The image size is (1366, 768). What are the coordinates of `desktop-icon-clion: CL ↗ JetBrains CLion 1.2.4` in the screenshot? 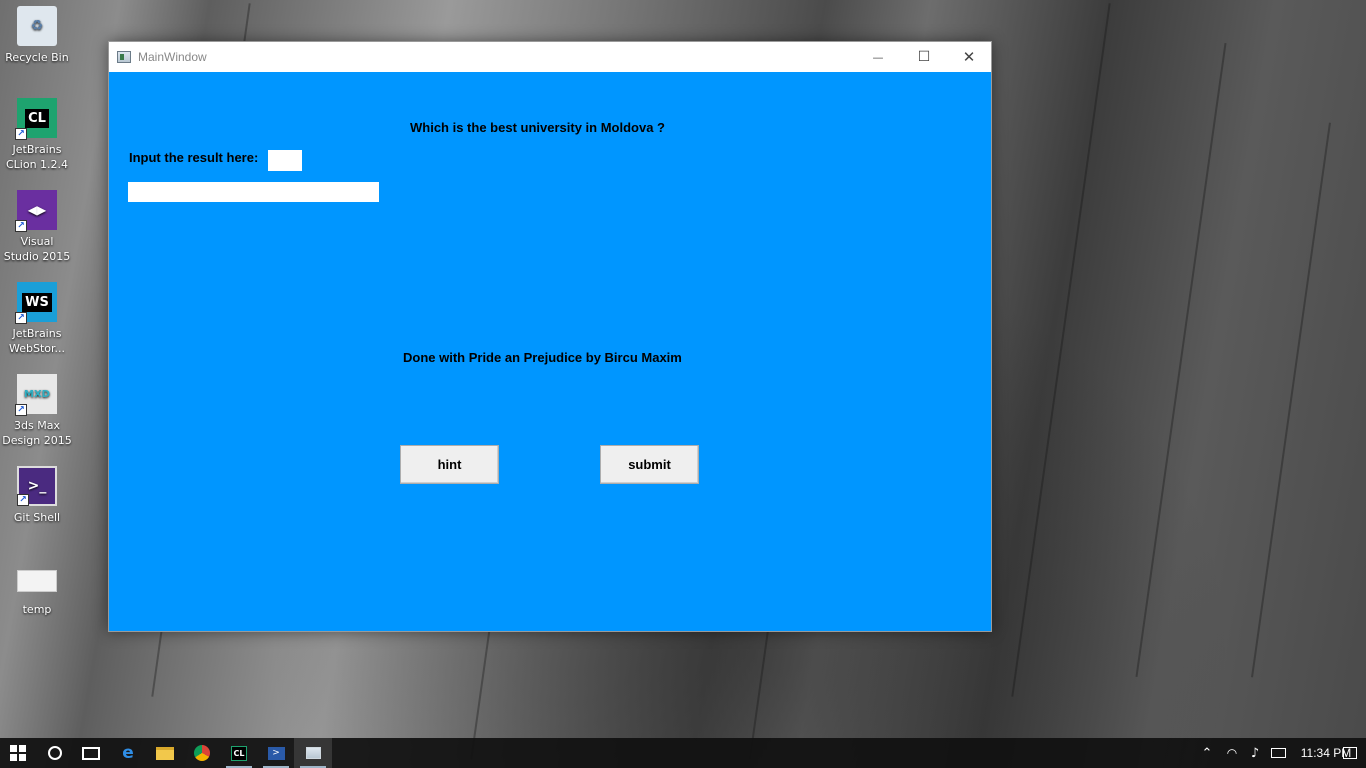 It's located at (37, 135).